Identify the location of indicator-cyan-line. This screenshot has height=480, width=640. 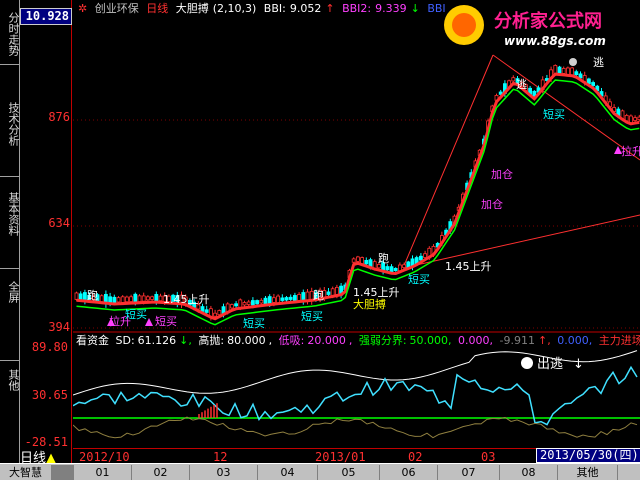
(355, 395).